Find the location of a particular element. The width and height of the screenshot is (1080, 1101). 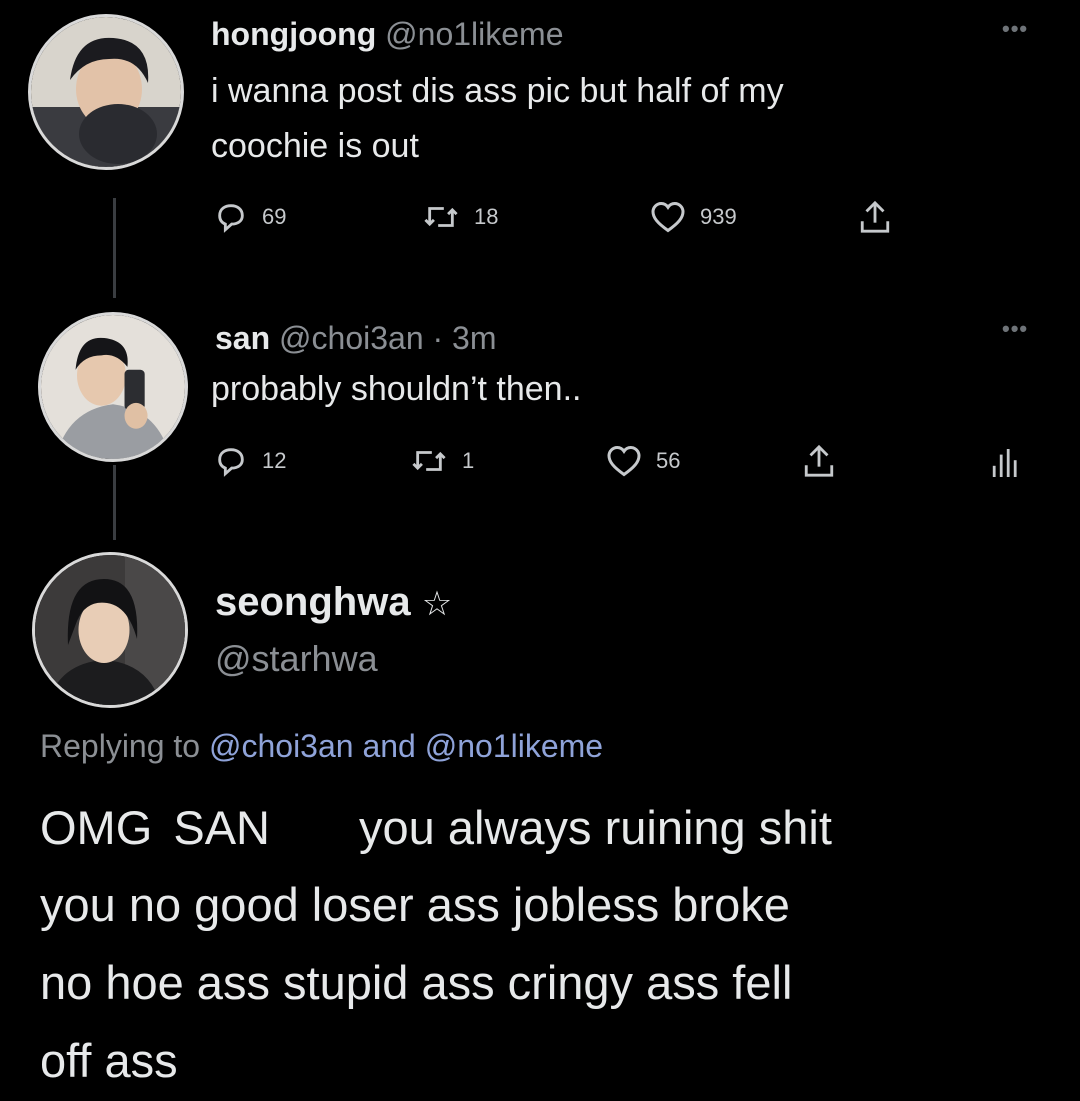

tweet-text-word: SAN is located at coordinates (221, 827).